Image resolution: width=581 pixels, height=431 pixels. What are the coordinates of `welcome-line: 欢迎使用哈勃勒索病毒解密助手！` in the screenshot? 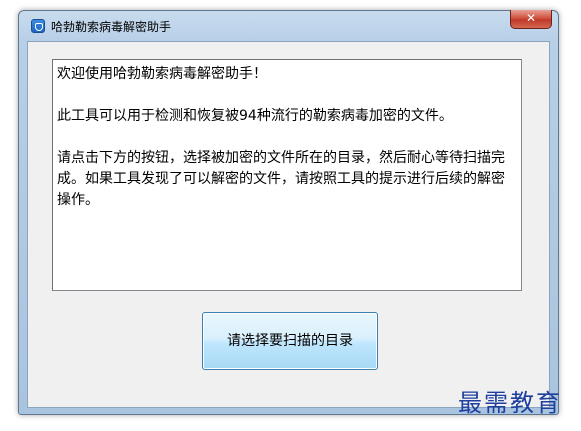 It's located at (162, 74).